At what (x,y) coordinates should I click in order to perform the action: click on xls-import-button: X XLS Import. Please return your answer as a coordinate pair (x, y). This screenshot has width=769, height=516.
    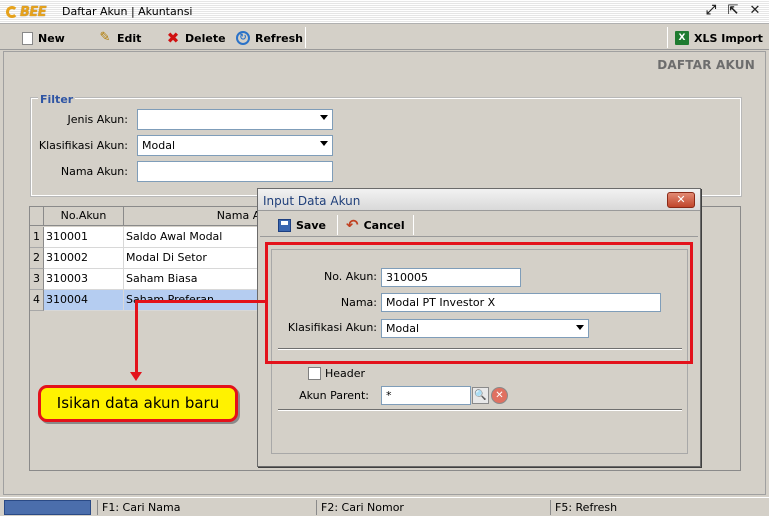
    Looking at the image, I should click on (719, 38).